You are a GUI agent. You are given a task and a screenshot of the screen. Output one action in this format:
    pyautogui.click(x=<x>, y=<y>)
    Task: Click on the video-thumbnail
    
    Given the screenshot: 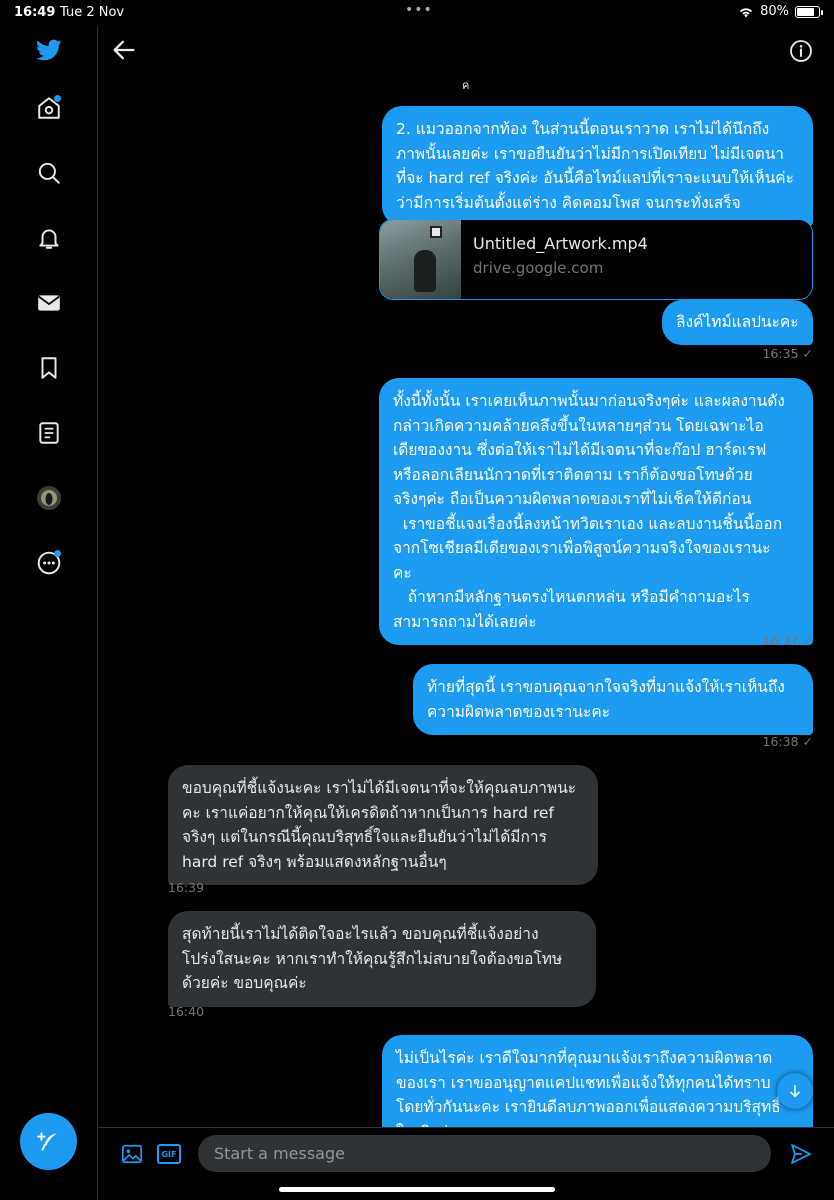 What is the action you would take?
    pyautogui.click(x=420, y=259)
    